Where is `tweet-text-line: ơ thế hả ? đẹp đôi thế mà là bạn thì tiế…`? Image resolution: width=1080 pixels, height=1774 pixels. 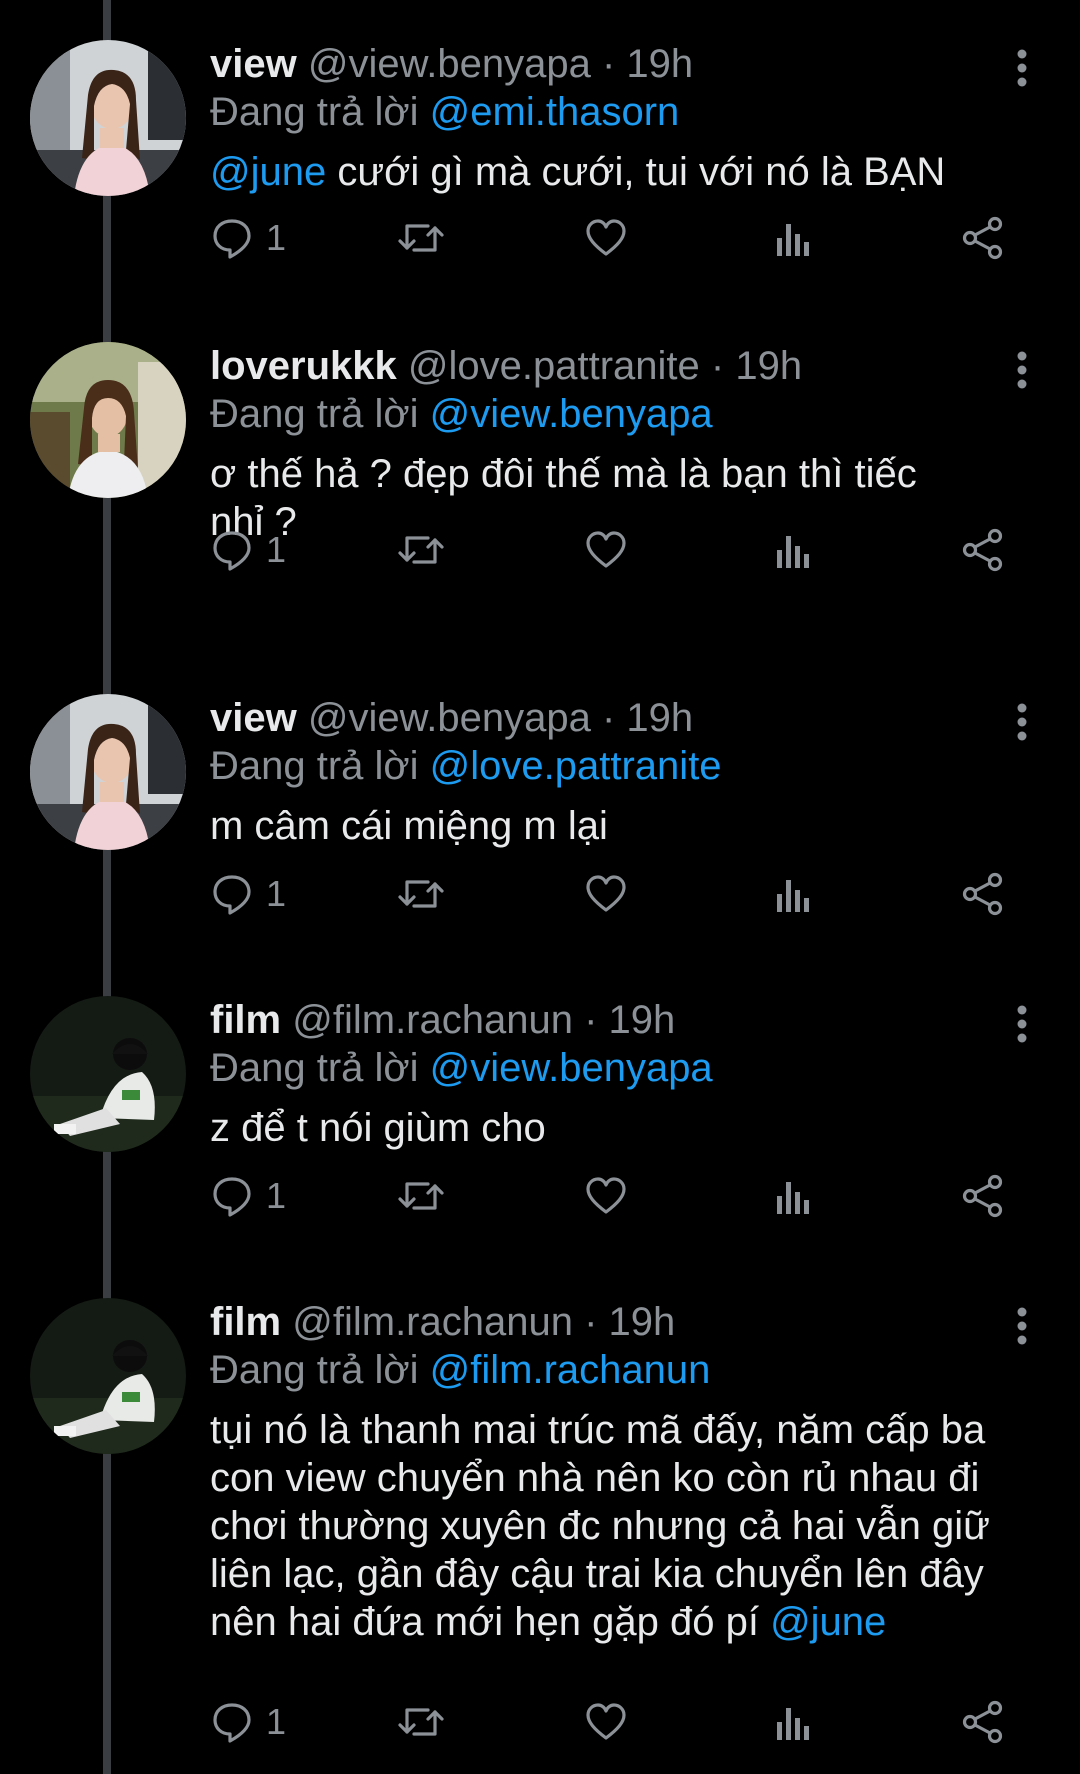
tweet-text-line: ơ thế hả ? đẹp đôi thế mà là bạn thì tiế… is located at coordinates (563, 474).